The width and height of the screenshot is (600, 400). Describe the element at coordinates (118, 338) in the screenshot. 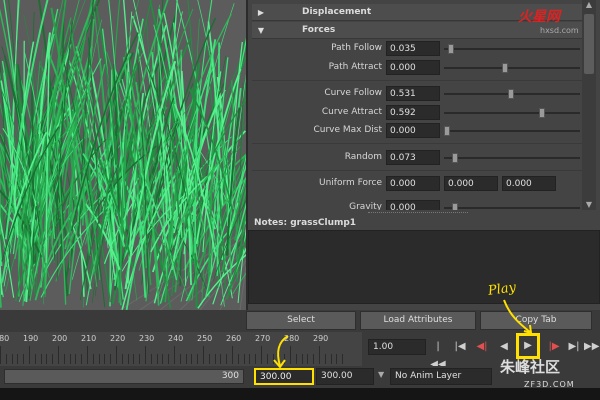

I see `time-tick-label: 220` at that location.